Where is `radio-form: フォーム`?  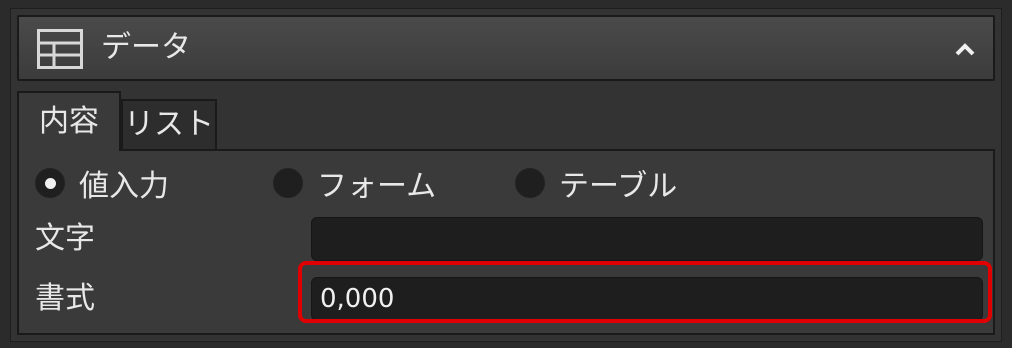
radio-form: フォーム is located at coordinates (354, 183).